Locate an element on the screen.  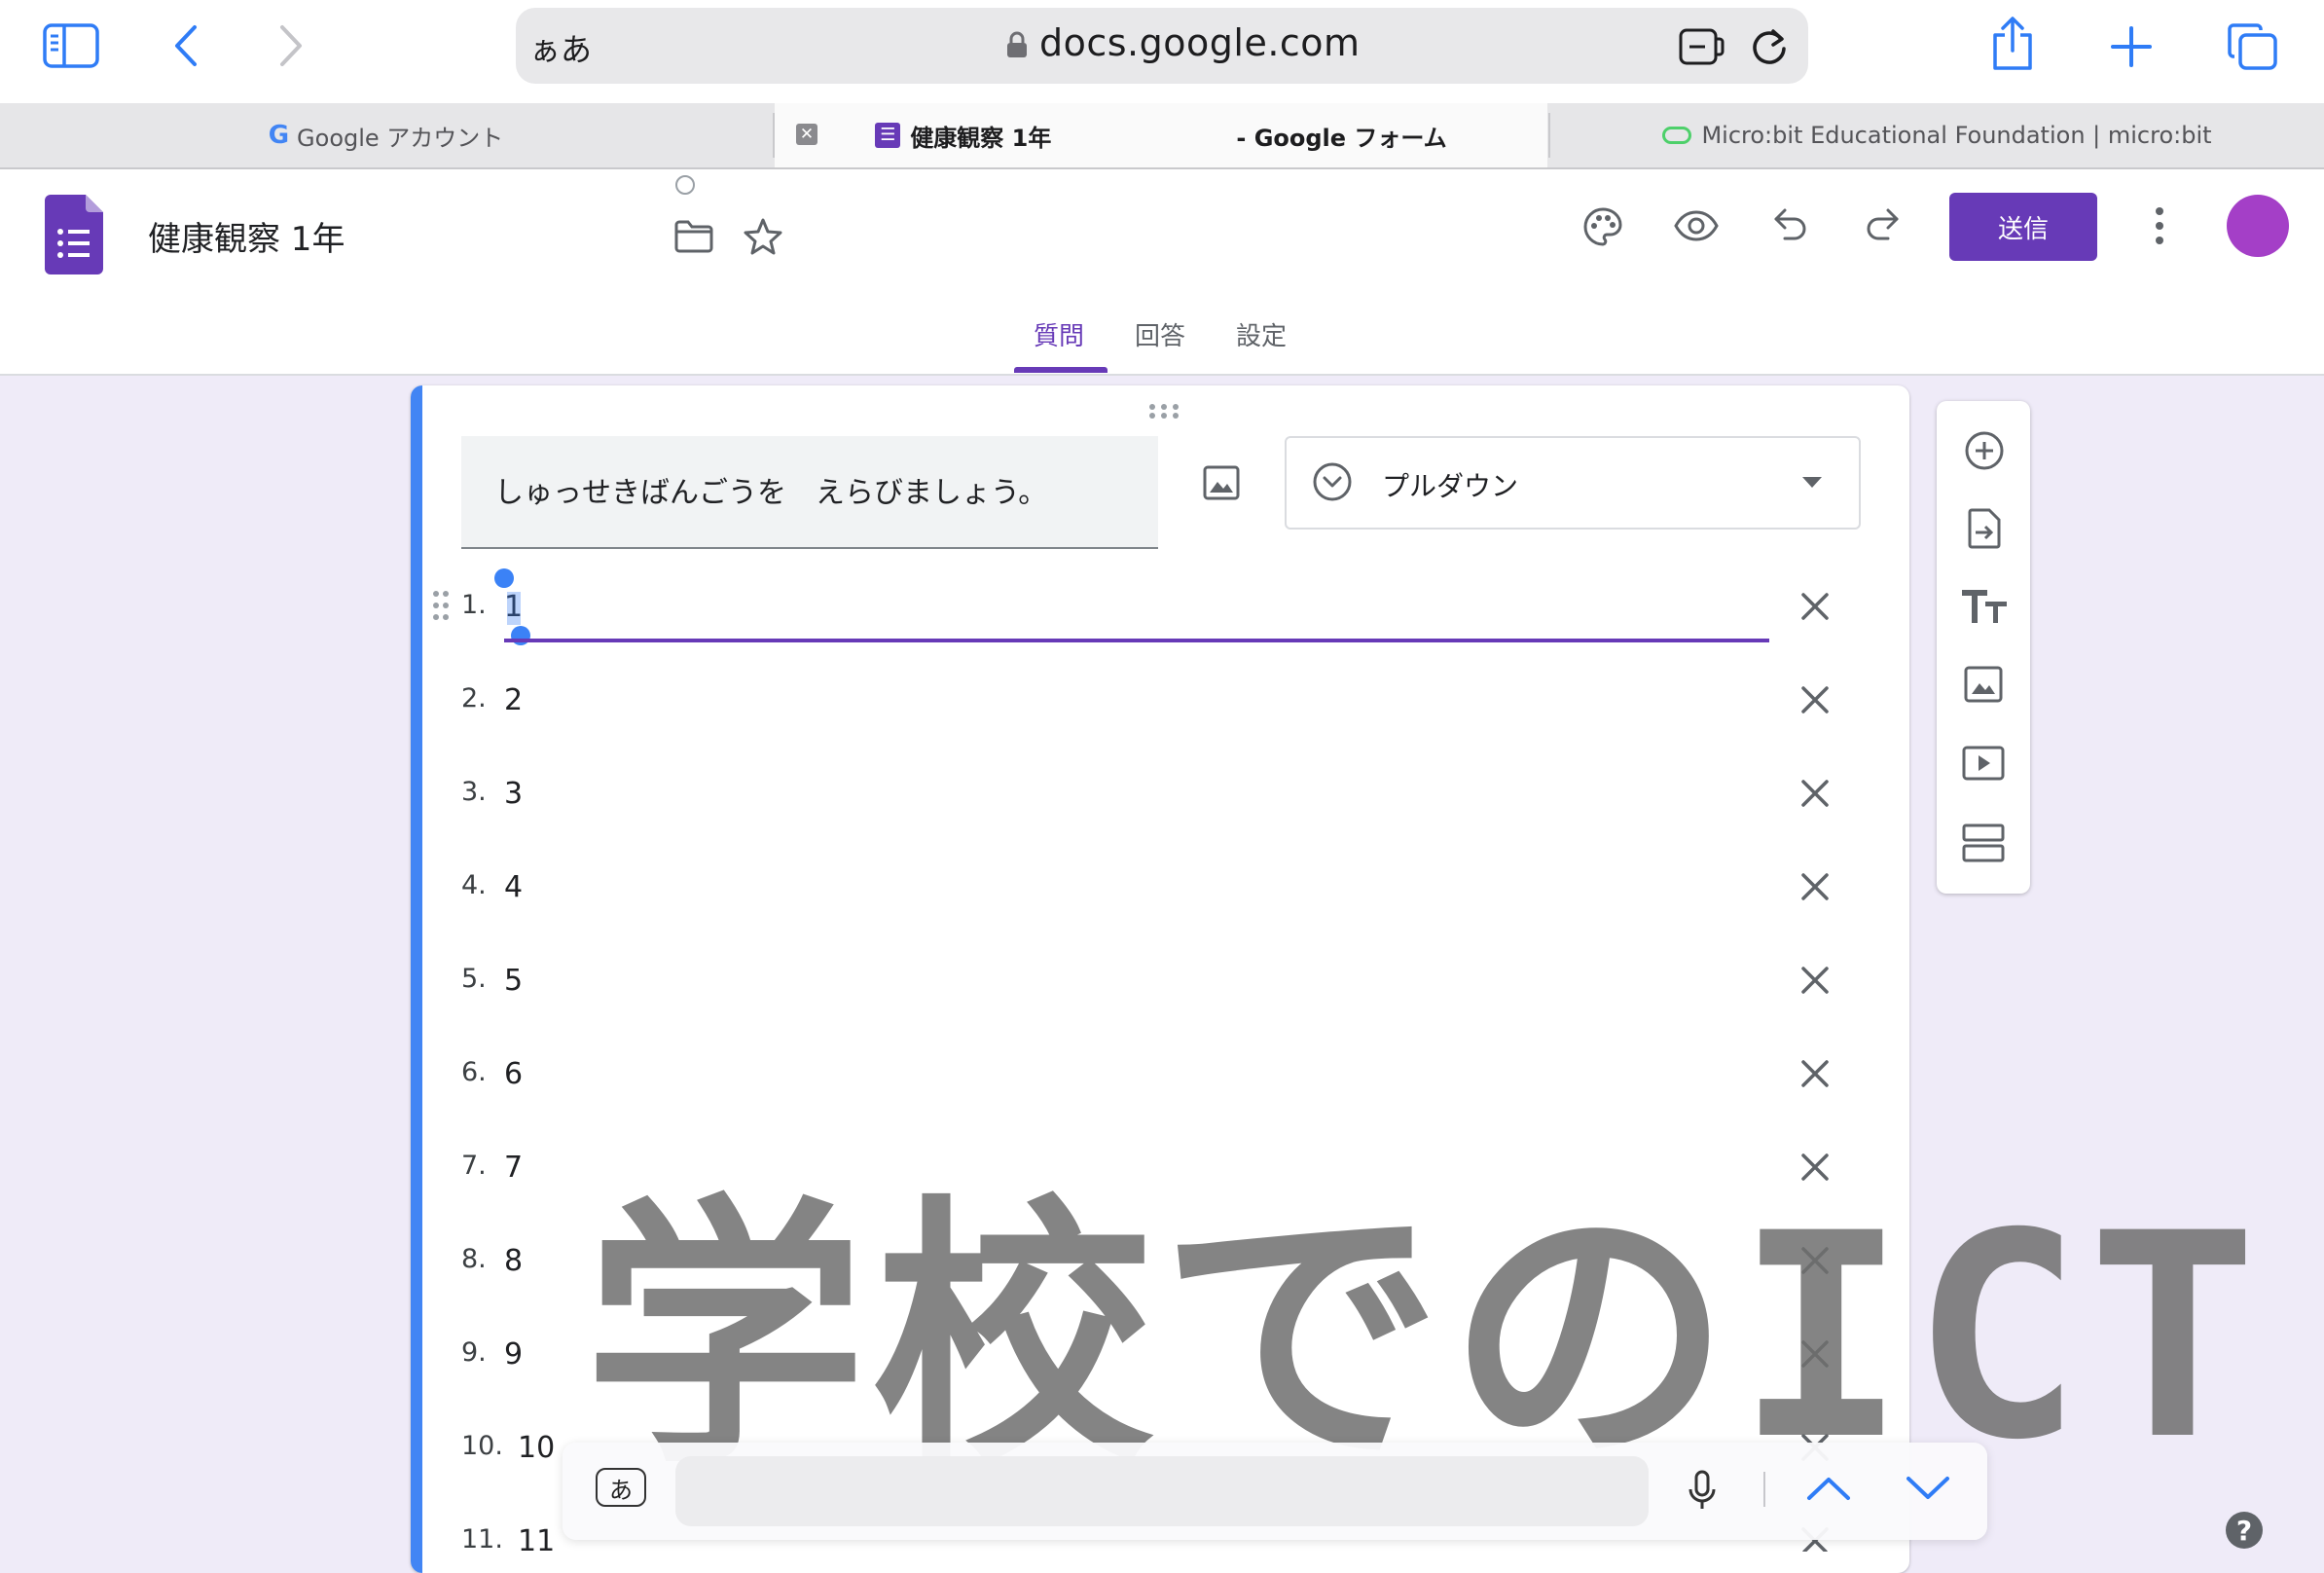
question-type-label: プルダウン is located at coordinates (1450, 486).